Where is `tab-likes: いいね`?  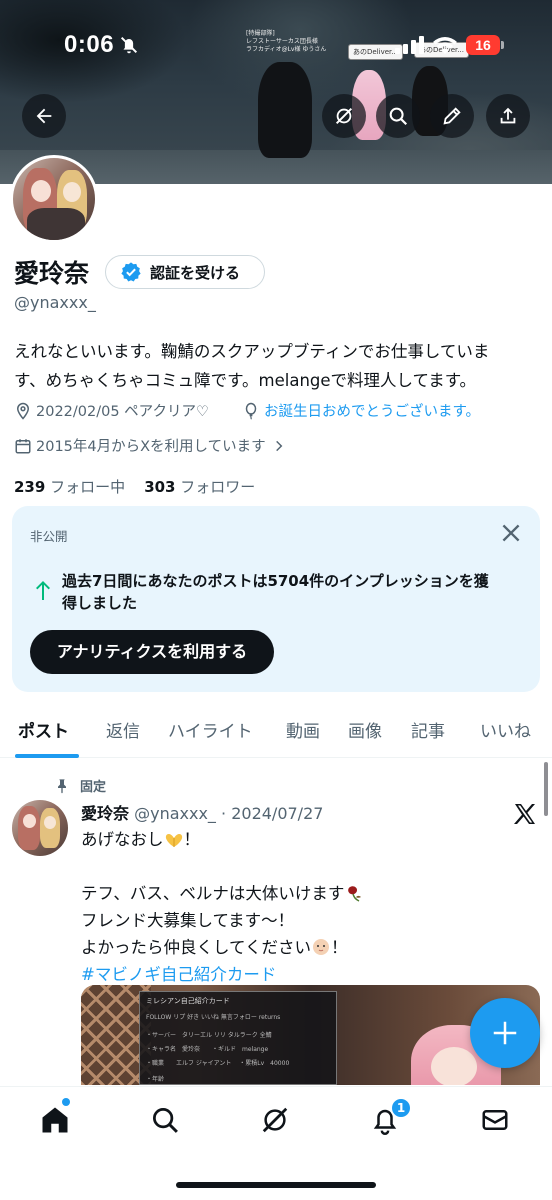 tab-likes: いいね is located at coordinates (505, 729).